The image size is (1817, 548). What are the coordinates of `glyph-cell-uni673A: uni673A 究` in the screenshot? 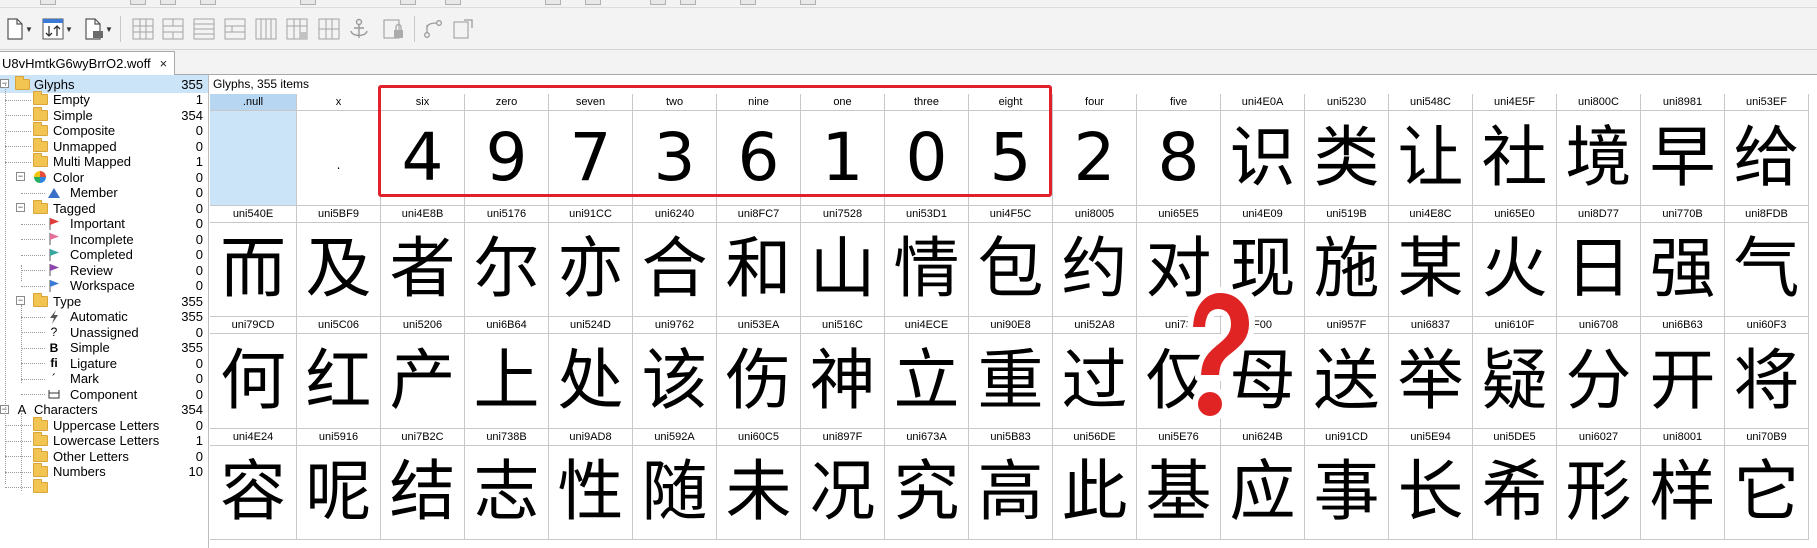 It's located at (927, 484).